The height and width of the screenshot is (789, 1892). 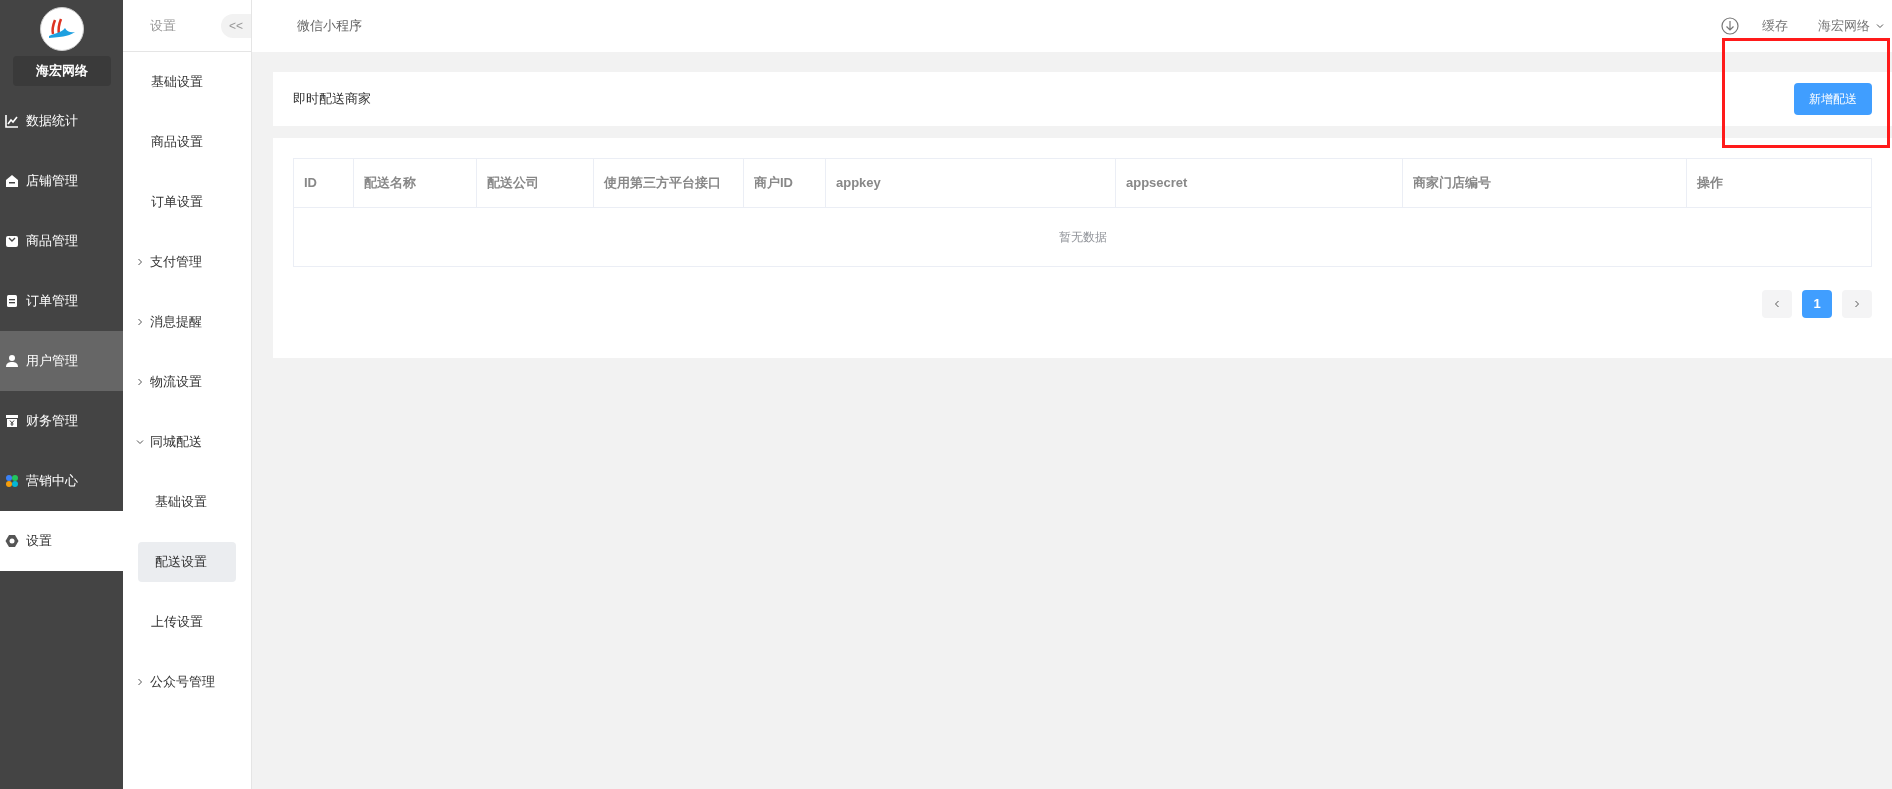 What do you see at coordinates (61, 121) in the screenshot?
I see `sidebar-item: 数据统计` at bounding box center [61, 121].